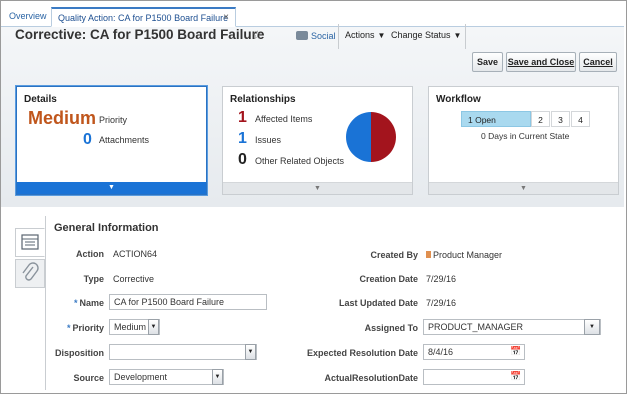 This screenshot has width=627, height=394. Describe the element at coordinates (580, 119) in the screenshot. I see `workflow-state-4: 4` at that location.